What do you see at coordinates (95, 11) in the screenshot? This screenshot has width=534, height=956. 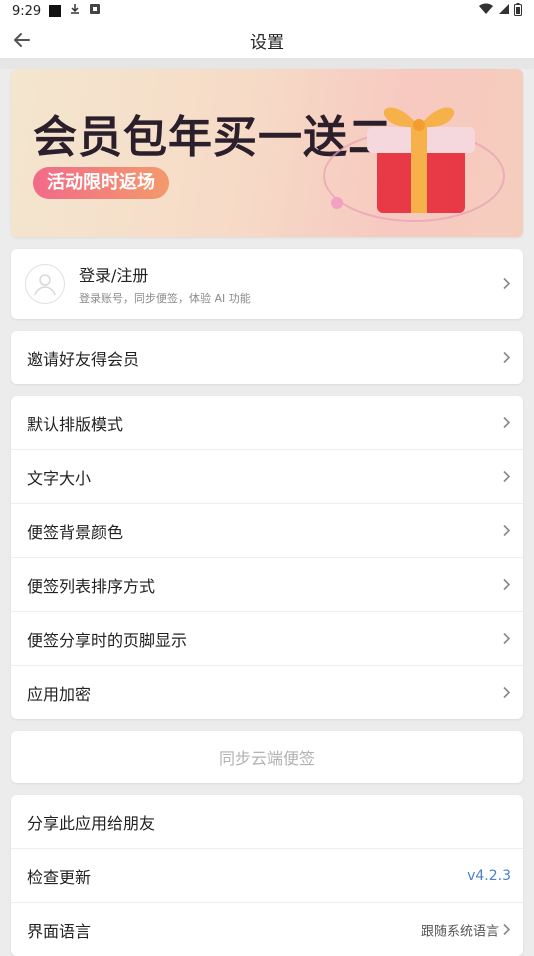 I see `sim-icon` at bounding box center [95, 11].